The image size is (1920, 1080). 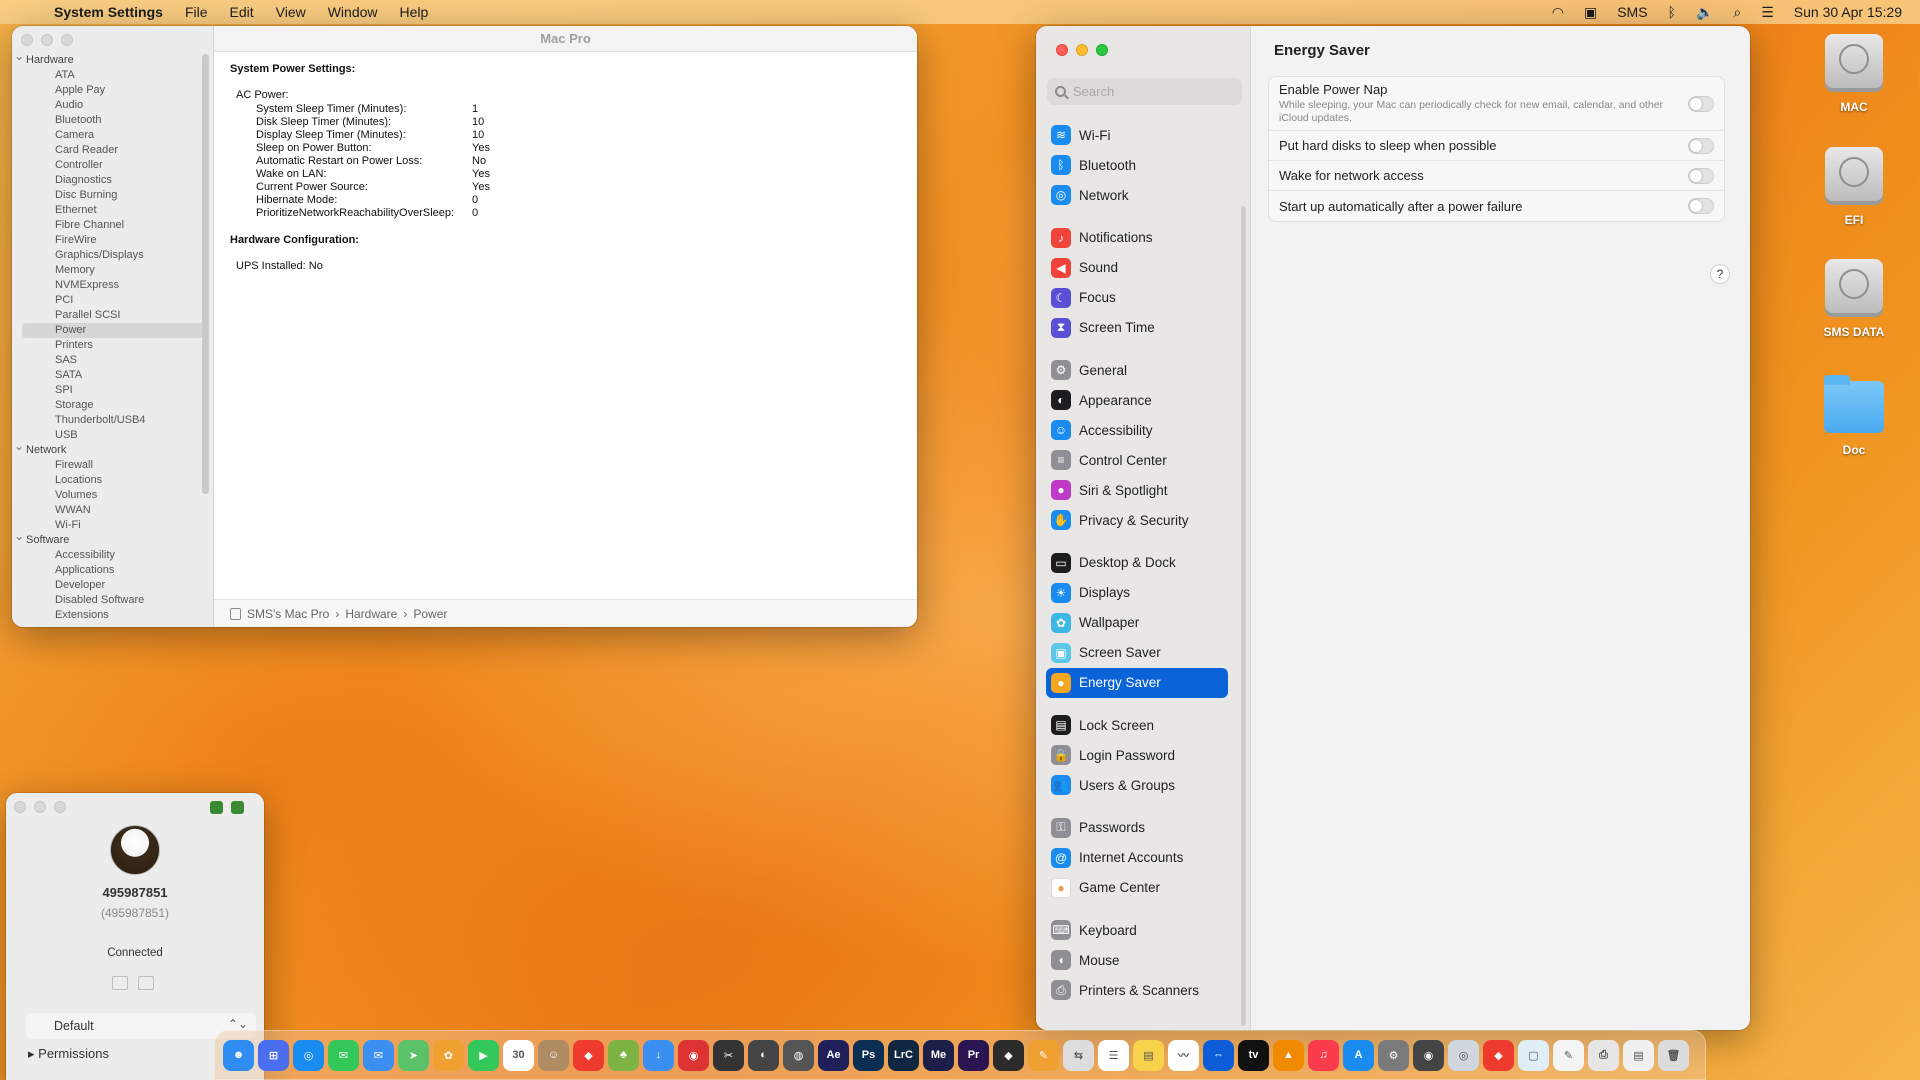 I want to click on tree-item: SAS, so click(x=113, y=360).